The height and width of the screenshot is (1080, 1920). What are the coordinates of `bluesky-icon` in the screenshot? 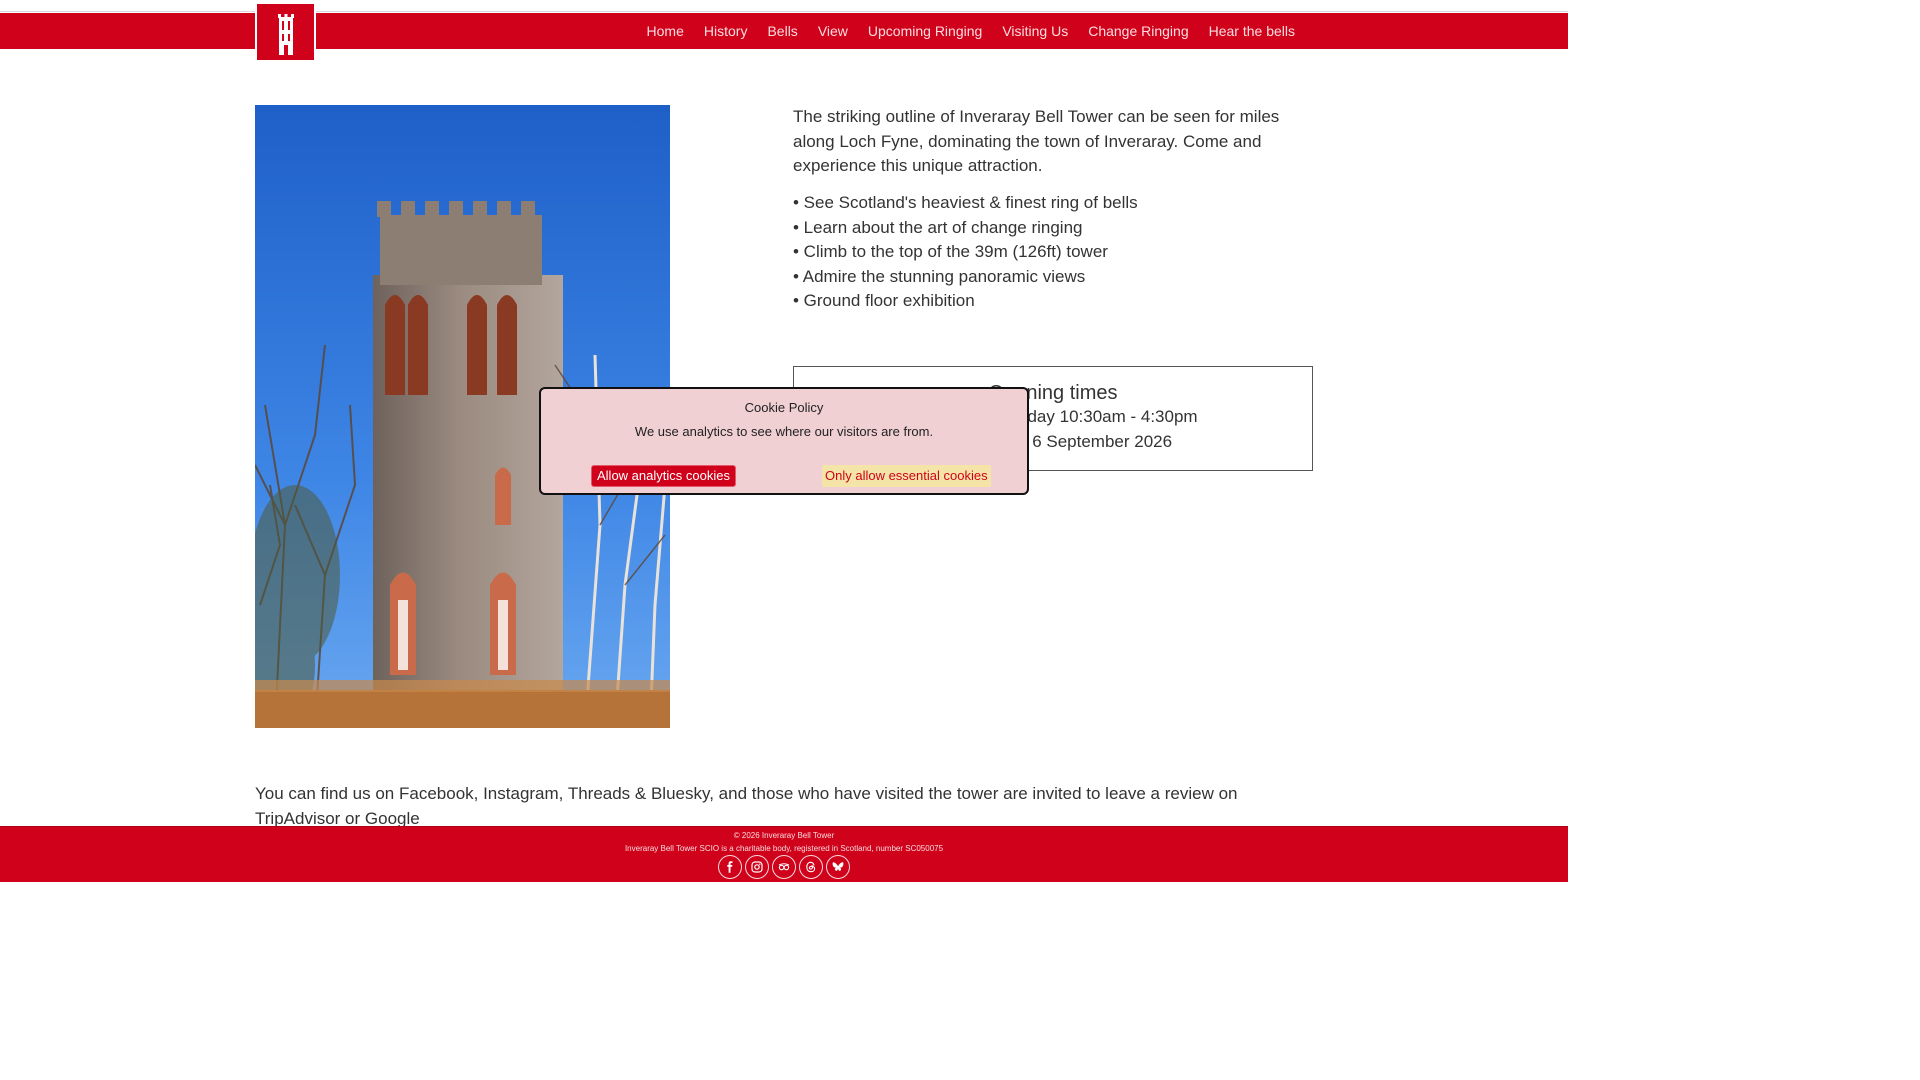 It's located at (838, 867).